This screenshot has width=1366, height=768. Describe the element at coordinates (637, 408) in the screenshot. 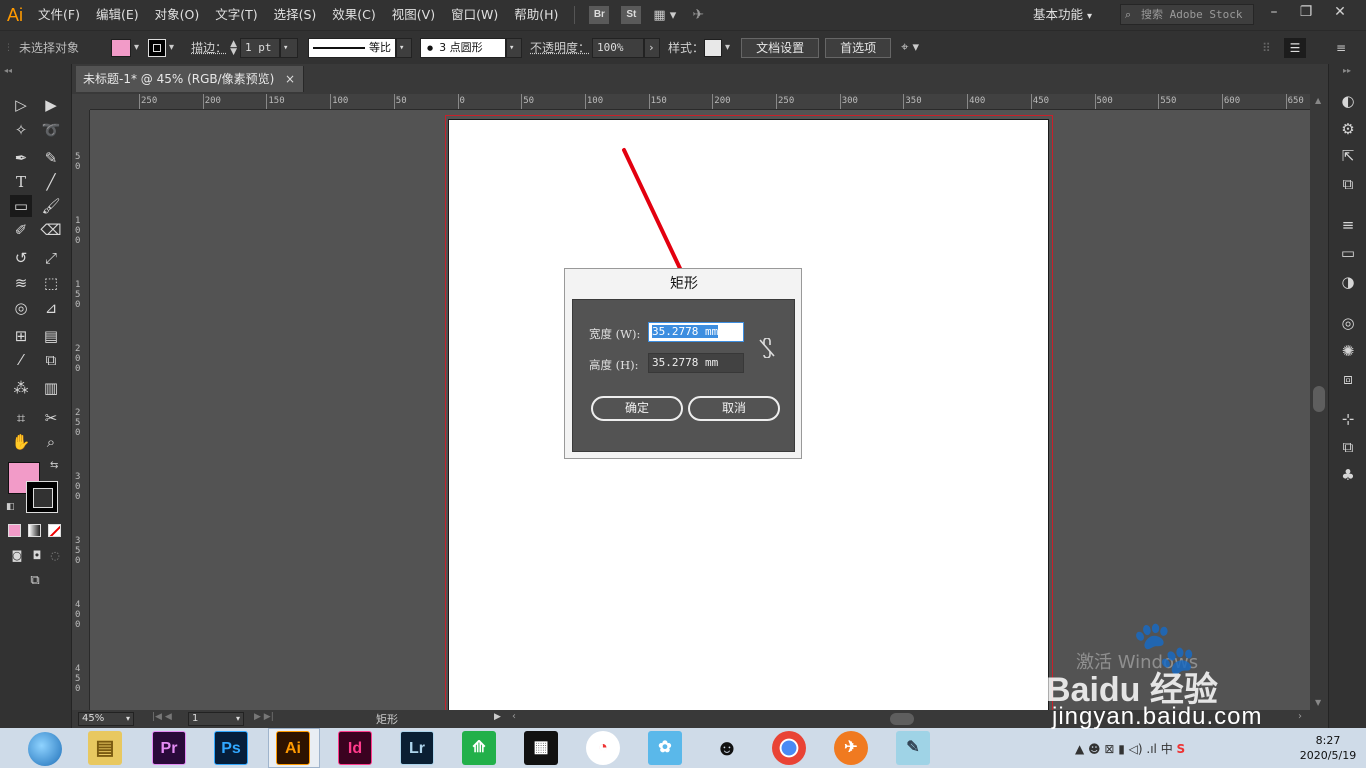

I see `ok-button: 确定` at that location.